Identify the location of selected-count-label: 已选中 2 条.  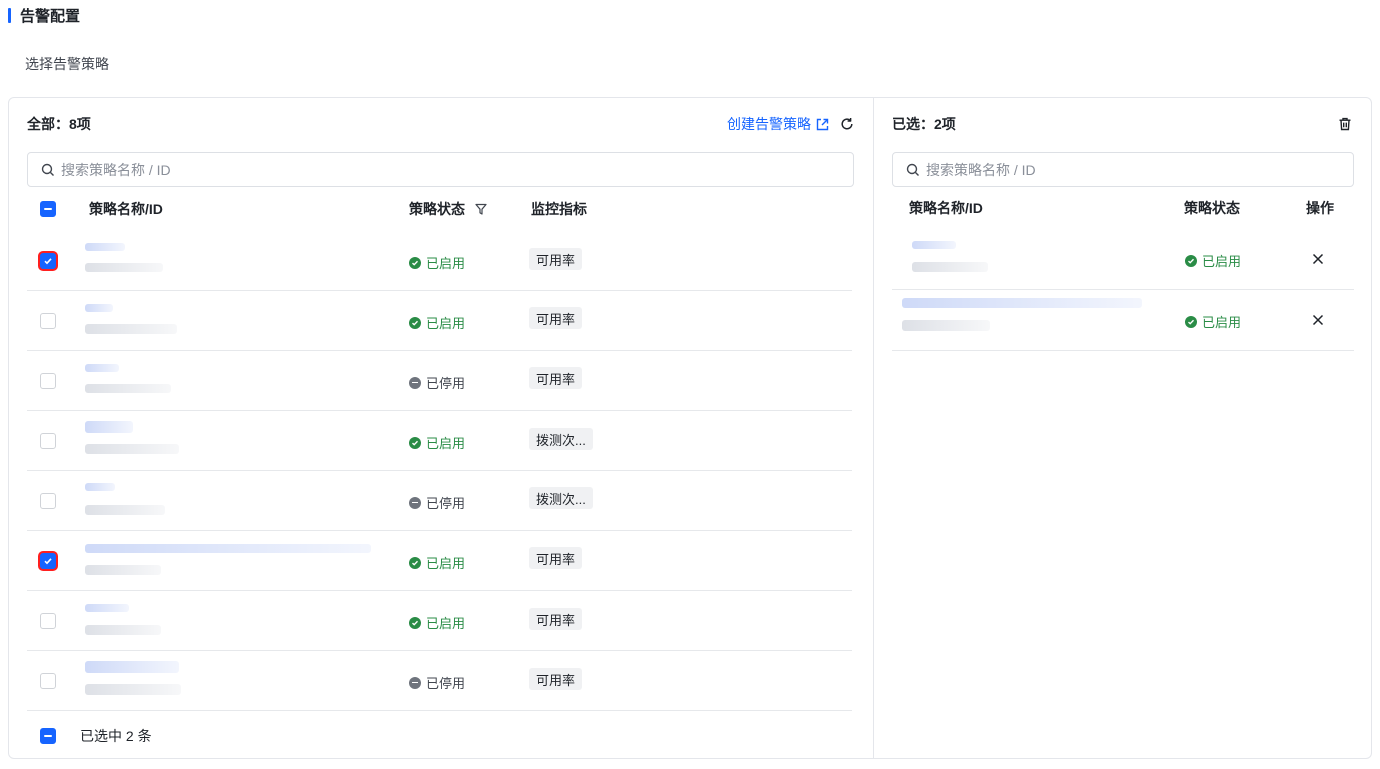
(116, 736).